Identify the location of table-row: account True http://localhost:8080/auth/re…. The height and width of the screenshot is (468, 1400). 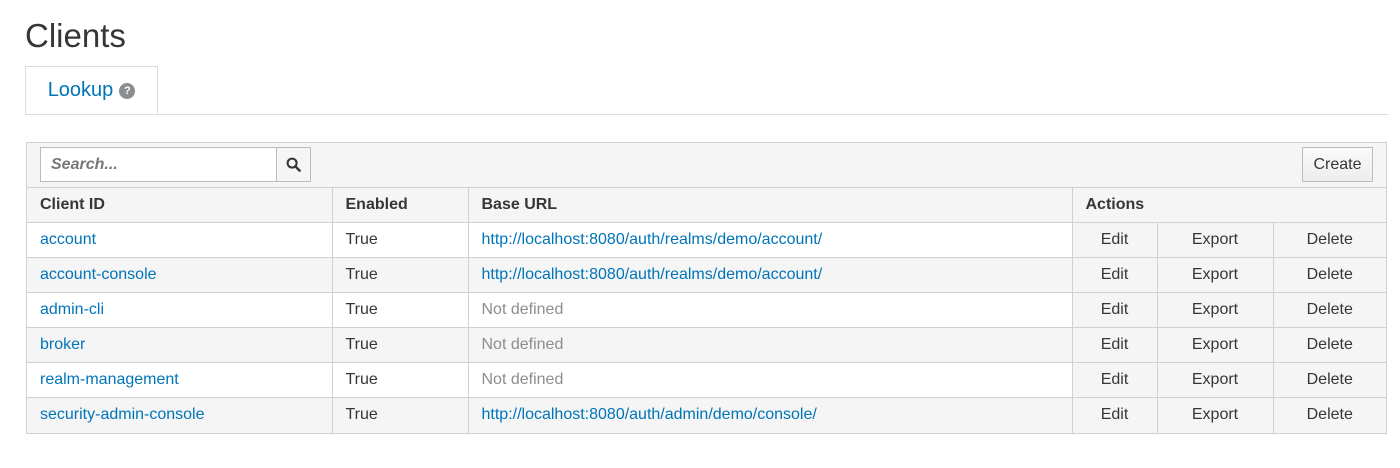
(706, 240).